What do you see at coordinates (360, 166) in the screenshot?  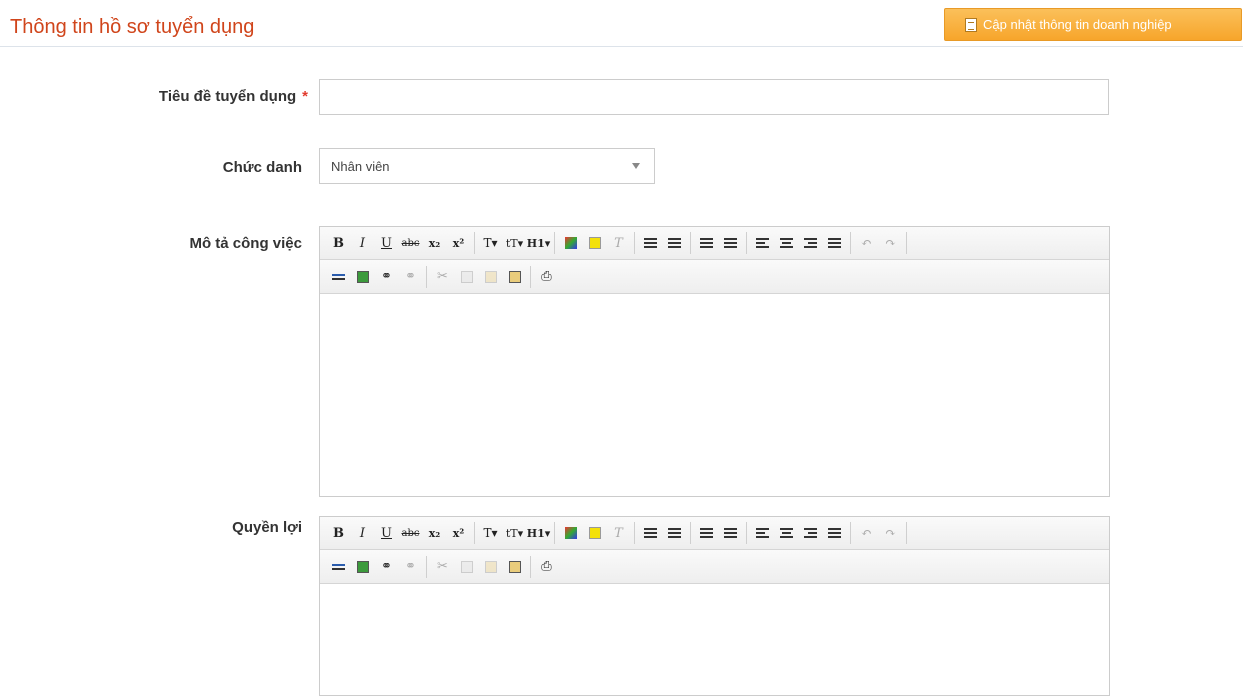 I see `position-select-value: Nhân viên` at bounding box center [360, 166].